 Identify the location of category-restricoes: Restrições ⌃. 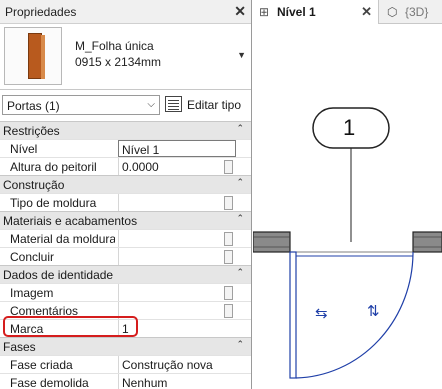
(125, 130).